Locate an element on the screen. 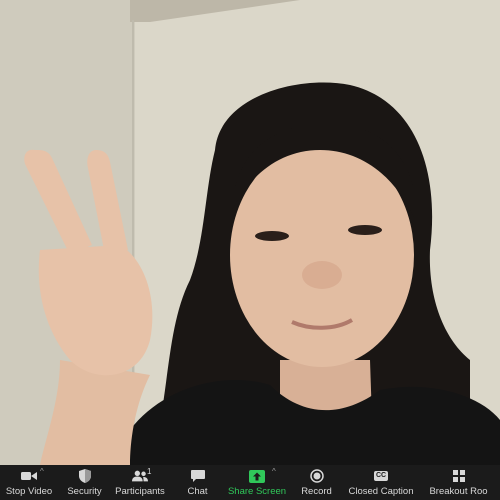  record-button: Record is located at coordinates (316, 482).